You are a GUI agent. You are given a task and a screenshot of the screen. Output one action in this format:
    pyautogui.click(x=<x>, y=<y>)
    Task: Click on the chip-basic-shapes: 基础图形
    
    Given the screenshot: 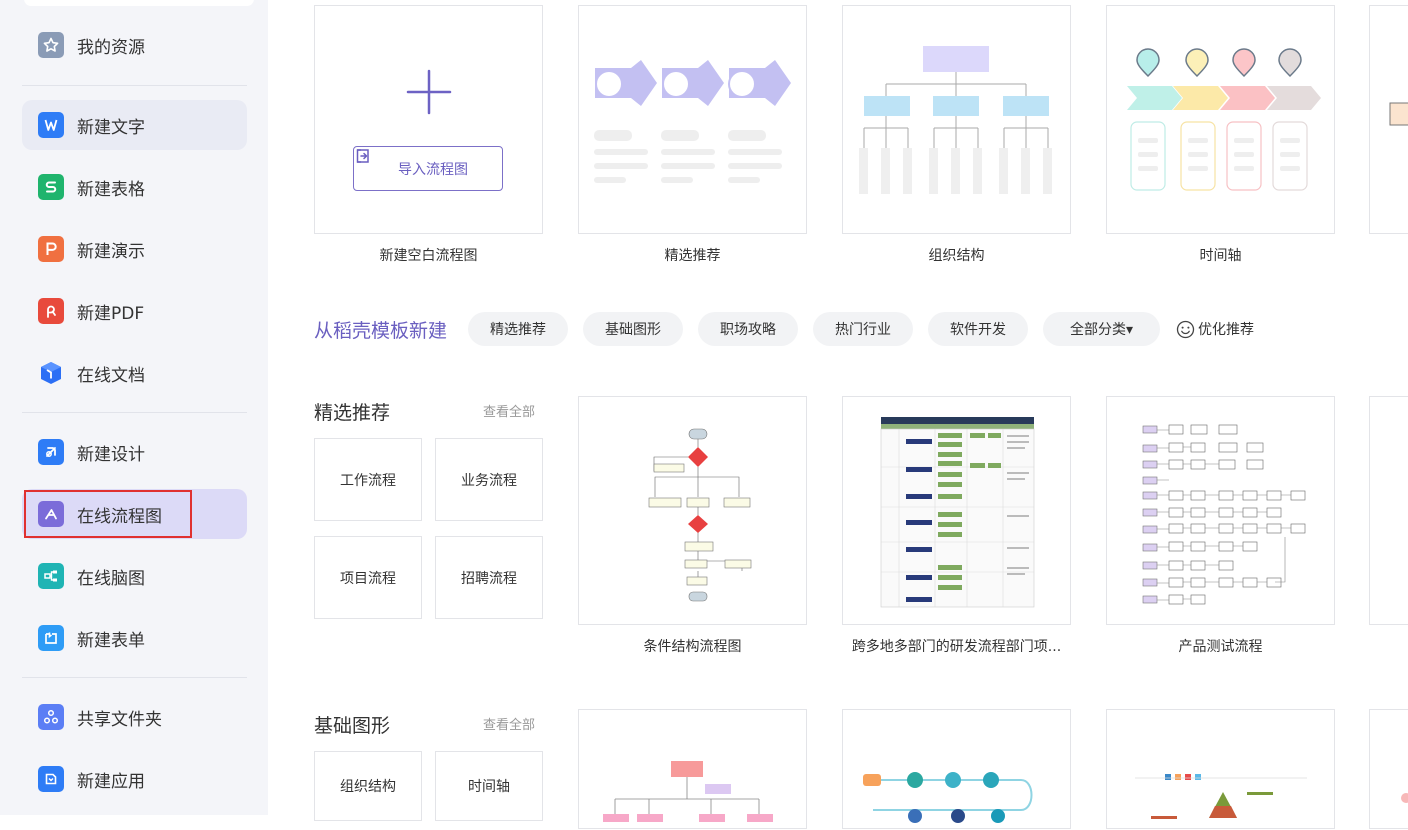 What is the action you would take?
    pyautogui.click(x=633, y=329)
    